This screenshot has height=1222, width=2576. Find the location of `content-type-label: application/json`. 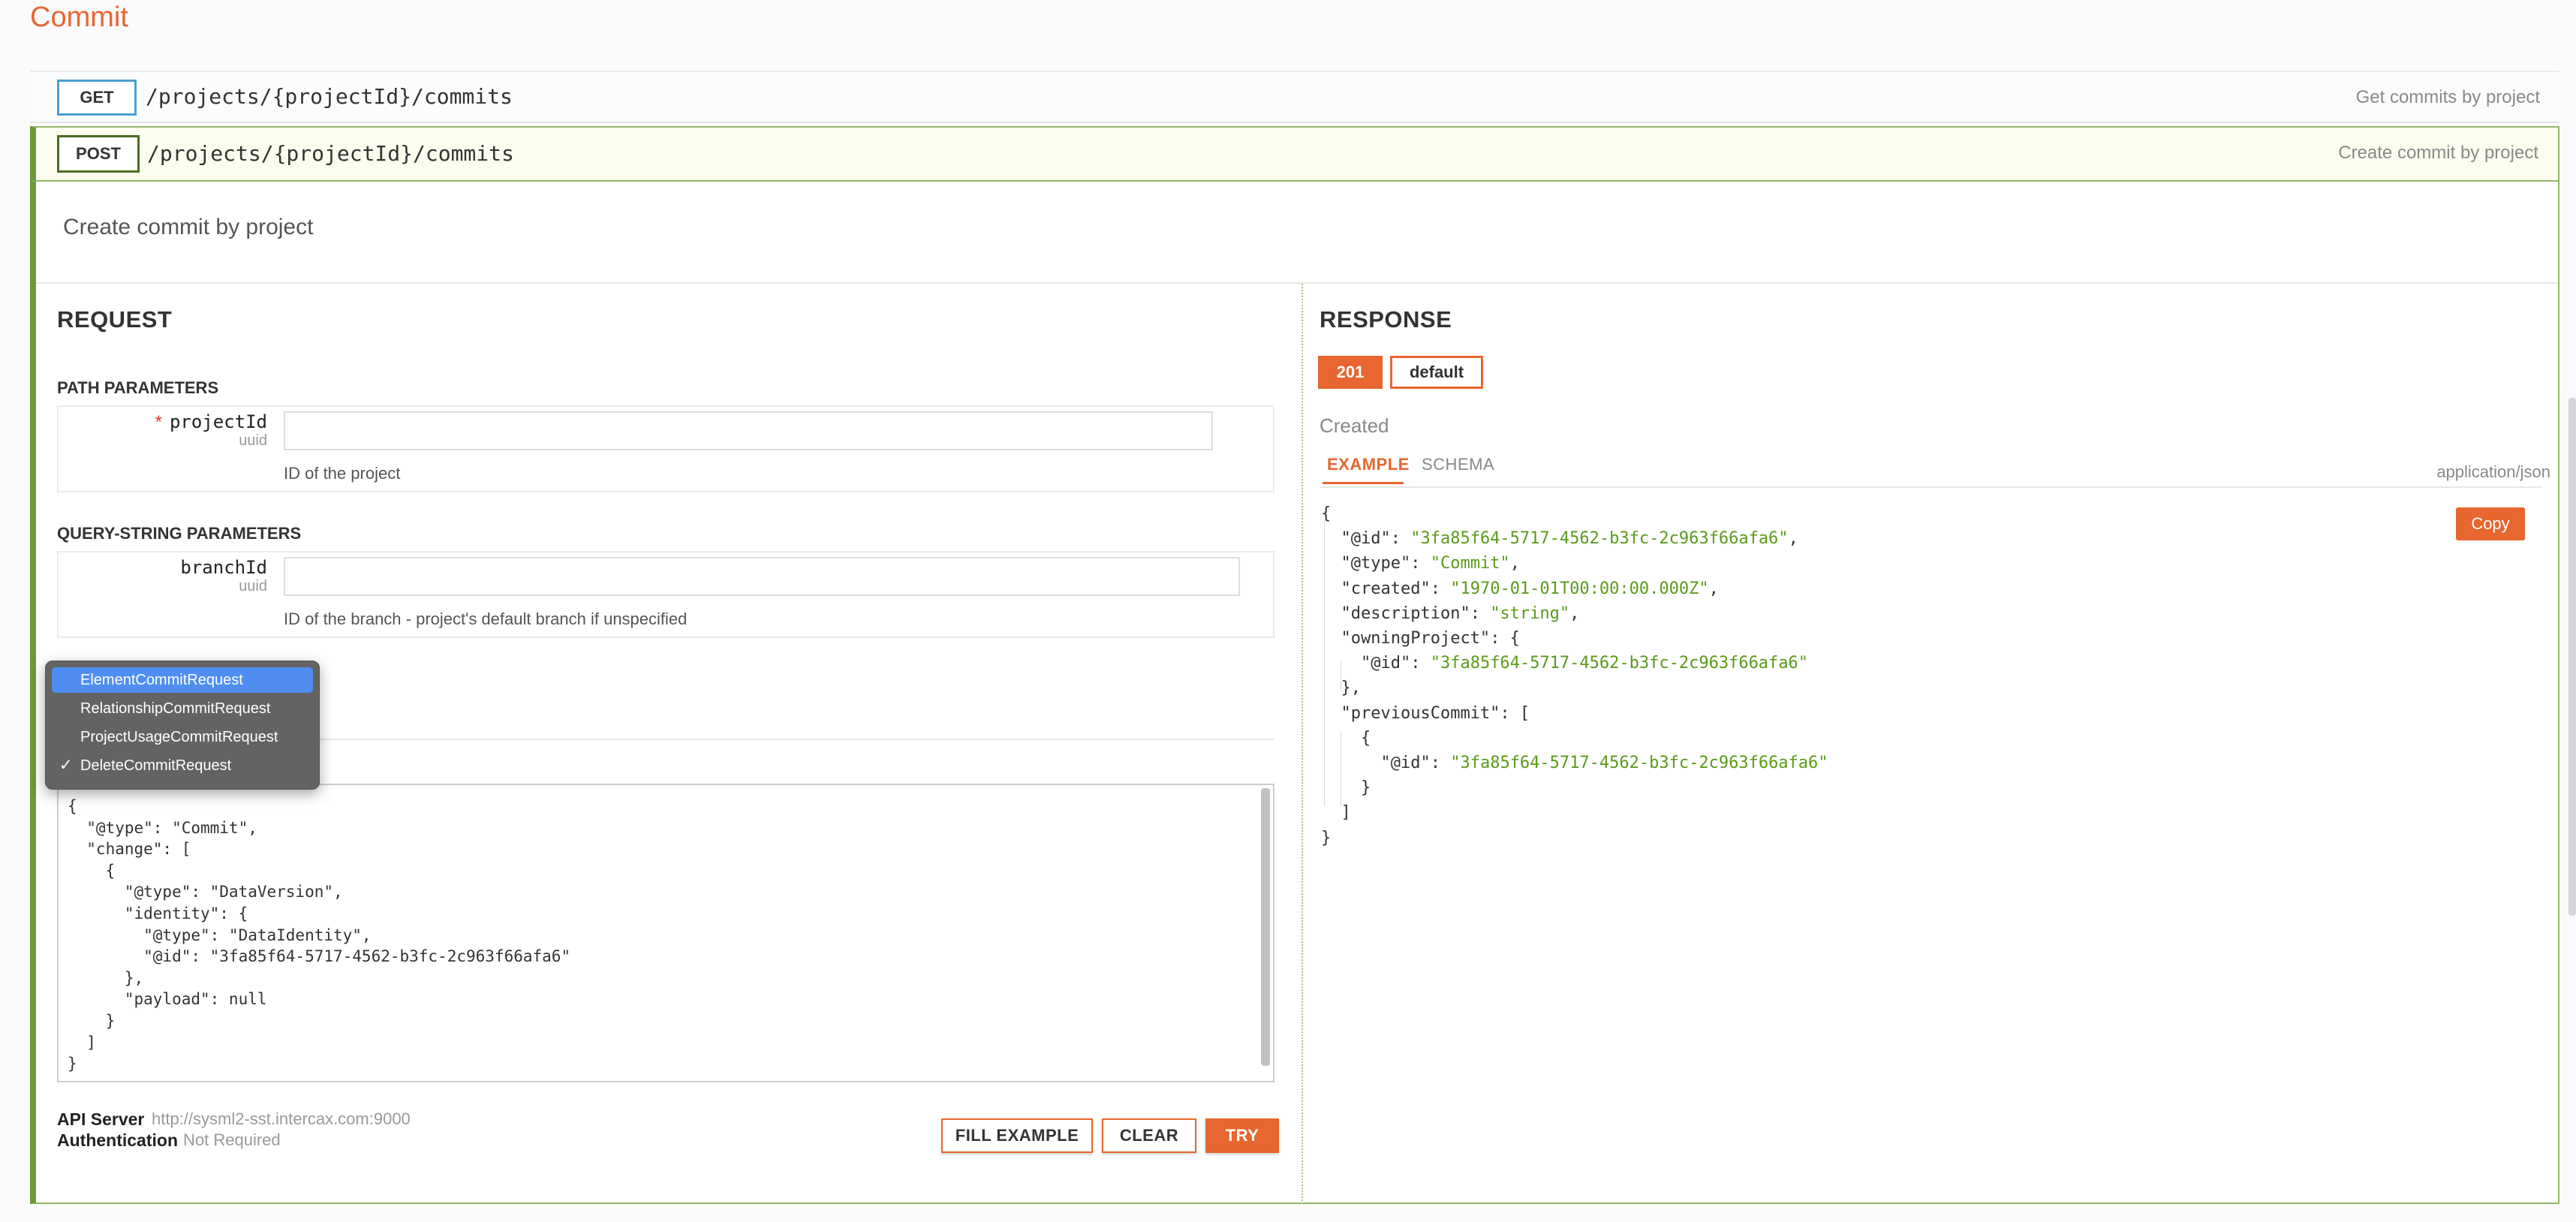

content-type-label: application/json is located at coordinates (2493, 471).